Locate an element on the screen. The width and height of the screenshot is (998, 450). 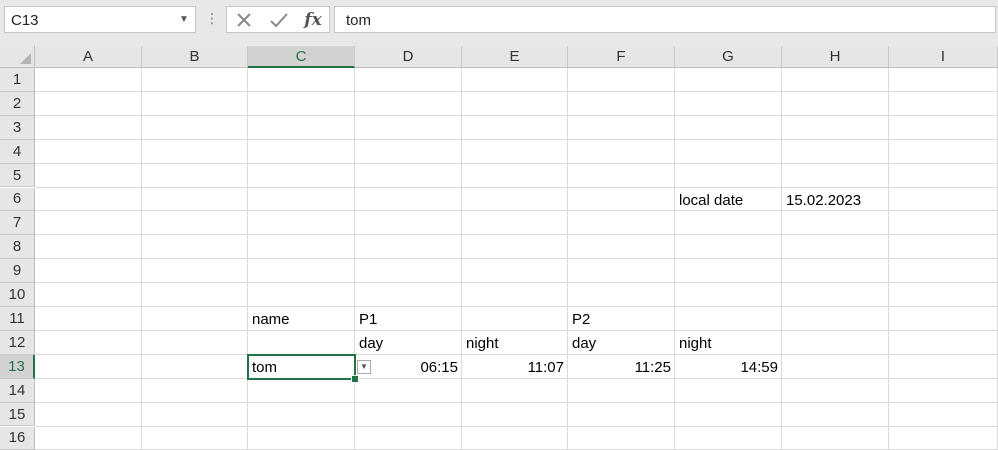
formula-buttons: fx is located at coordinates (278, 19).